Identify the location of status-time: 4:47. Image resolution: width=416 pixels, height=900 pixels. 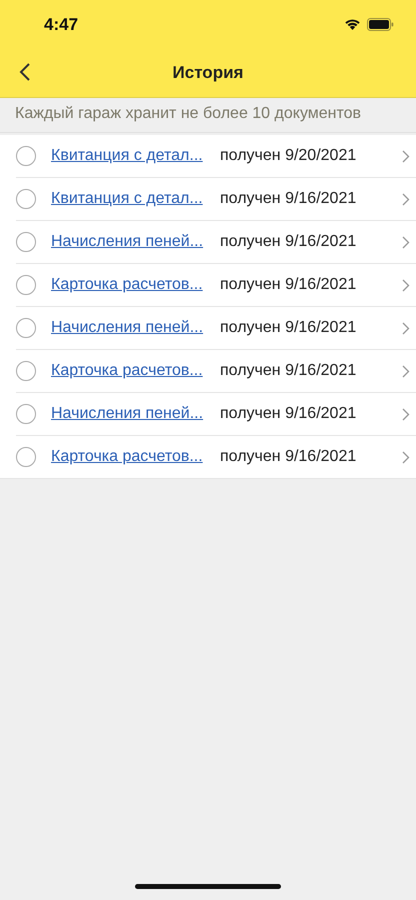
(61, 25).